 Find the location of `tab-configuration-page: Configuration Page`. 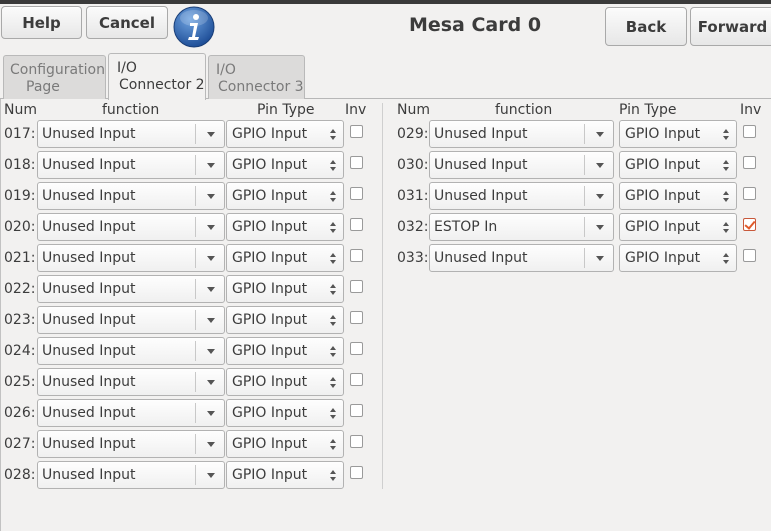

tab-configuration-page: Configuration Page is located at coordinates (54, 77).